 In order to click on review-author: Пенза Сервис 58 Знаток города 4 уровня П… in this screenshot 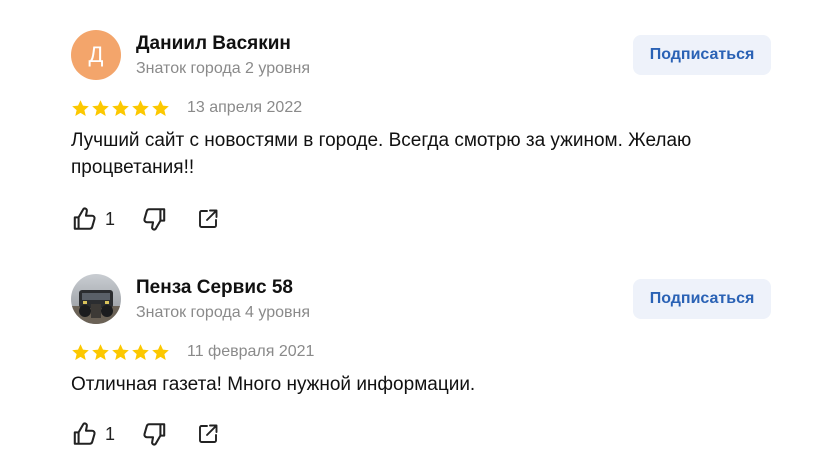, I will do `click(421, 299)`.